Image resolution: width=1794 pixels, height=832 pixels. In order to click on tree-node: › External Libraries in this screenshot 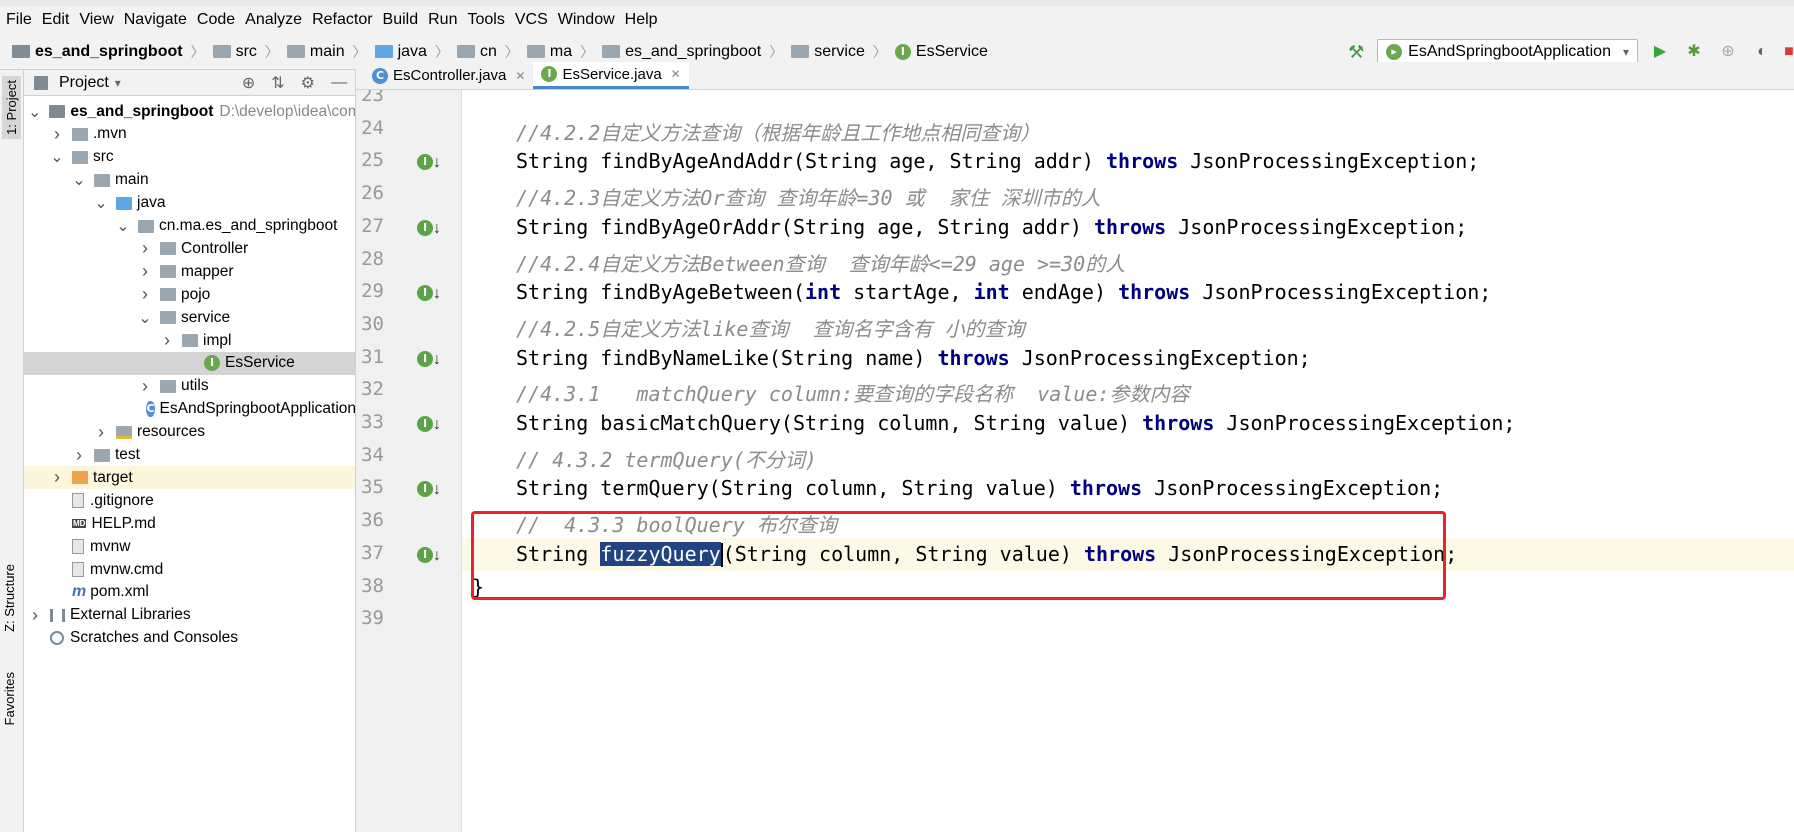, I will do `click(189, 615)`.